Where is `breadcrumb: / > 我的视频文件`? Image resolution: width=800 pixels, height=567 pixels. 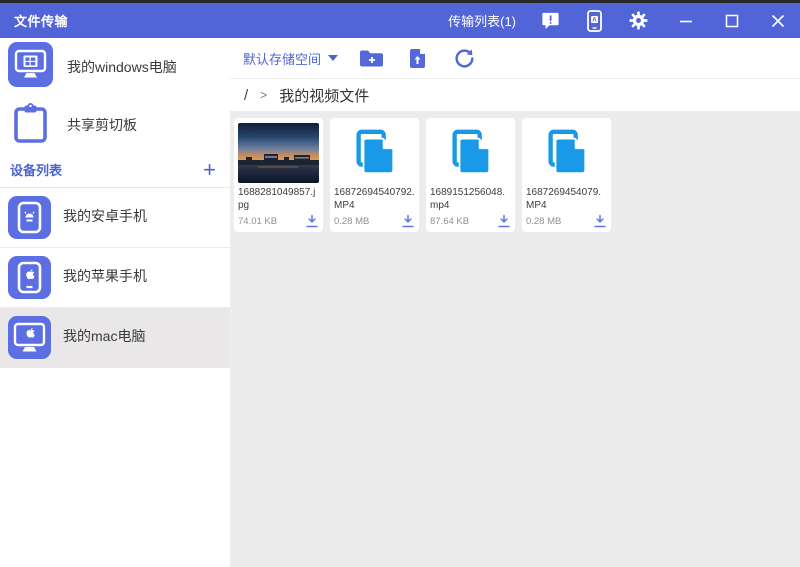 breadcrumb: / > 我的视频文件 is located at coordinates (515, 94).